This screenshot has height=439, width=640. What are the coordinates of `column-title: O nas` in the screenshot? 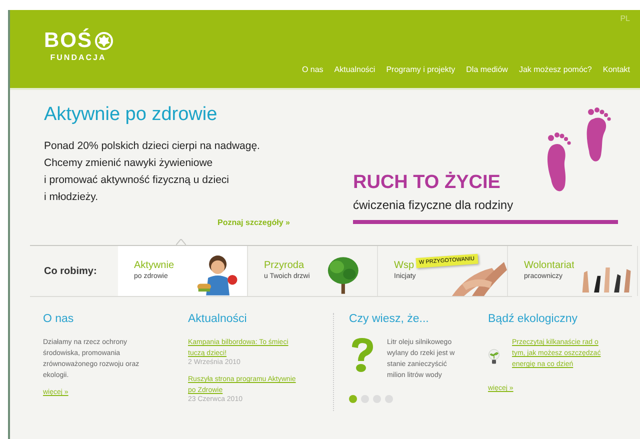 It's located at (59, 319).